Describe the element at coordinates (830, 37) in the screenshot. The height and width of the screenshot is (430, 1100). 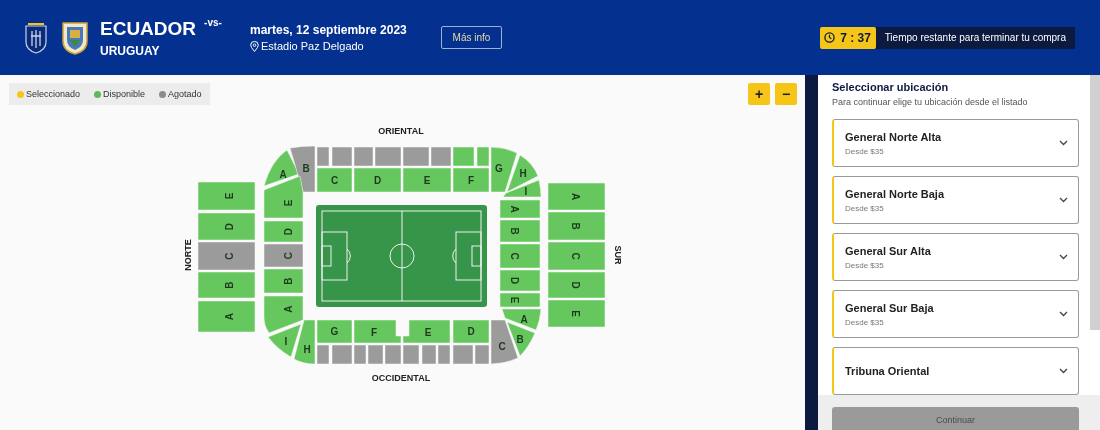
I see `clock-icon` at that location.